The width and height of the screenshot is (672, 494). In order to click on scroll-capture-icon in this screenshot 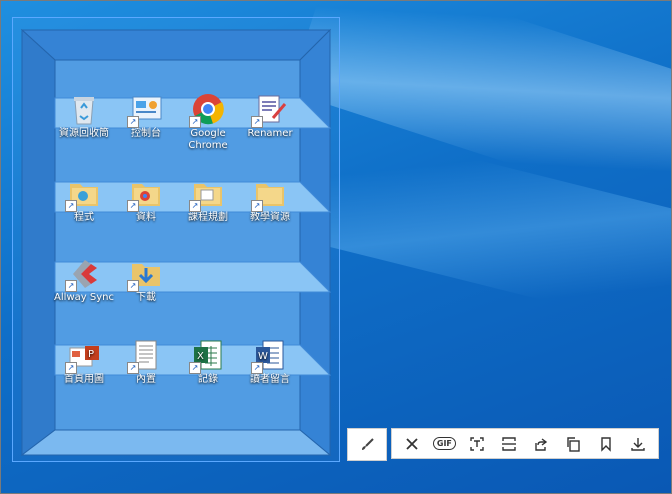, I will do `click(508, 443)`.